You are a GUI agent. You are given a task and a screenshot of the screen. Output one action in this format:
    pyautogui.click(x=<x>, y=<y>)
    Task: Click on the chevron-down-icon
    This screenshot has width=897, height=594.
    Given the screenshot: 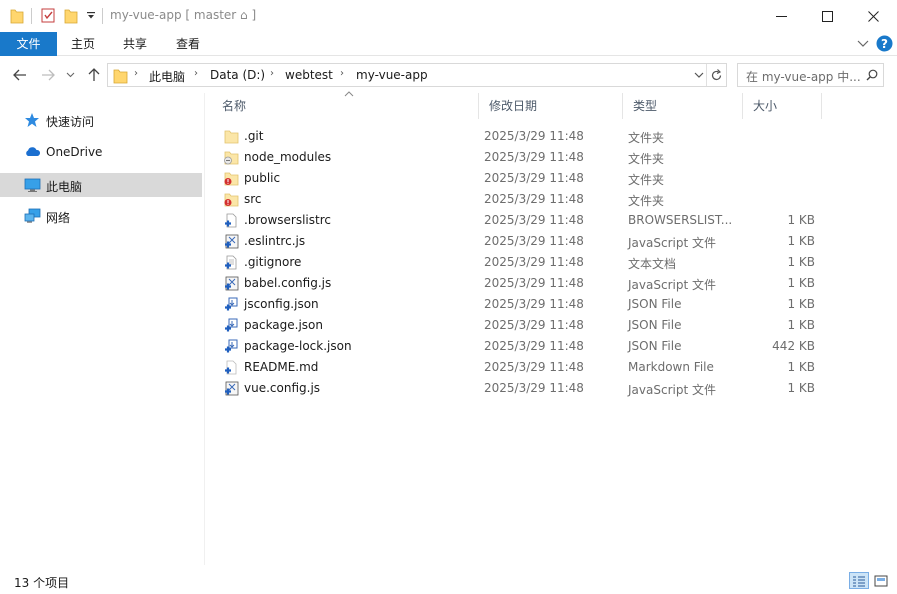 What is the action you would take?
    pyautogui.click(x=699, y=75)
    